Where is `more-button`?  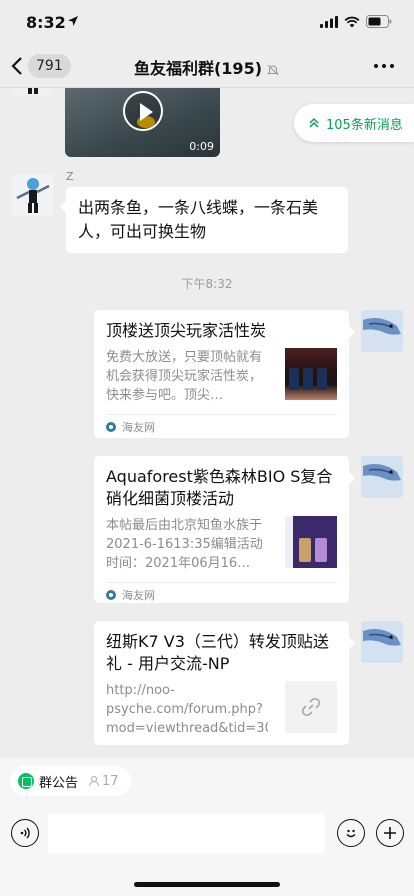
more-button is located at coordinates (386, 66).